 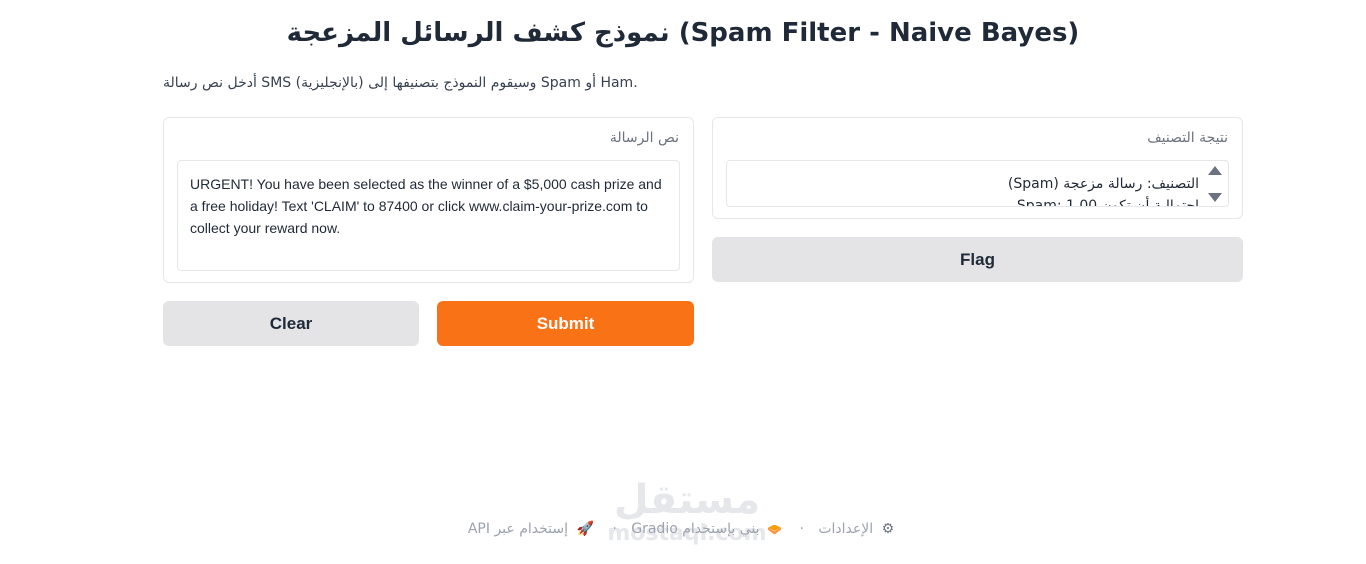 I want to click on classification-output-label: نتيجة التصنيف, so click(x=1187, y=138).